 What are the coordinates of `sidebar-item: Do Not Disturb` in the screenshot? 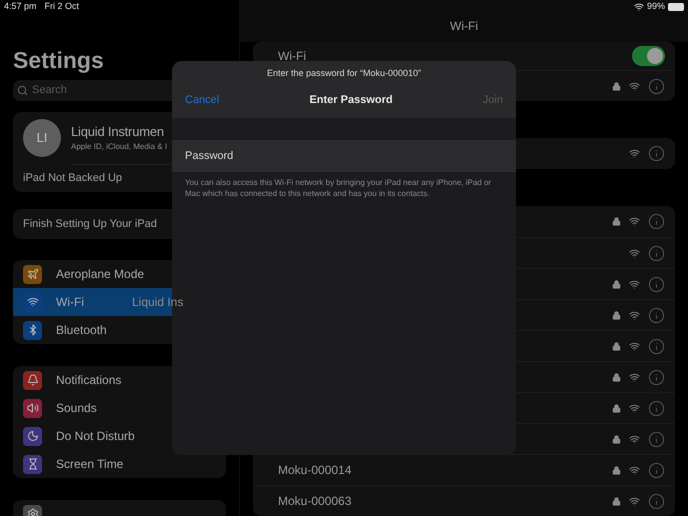 It's located at (119, 436).